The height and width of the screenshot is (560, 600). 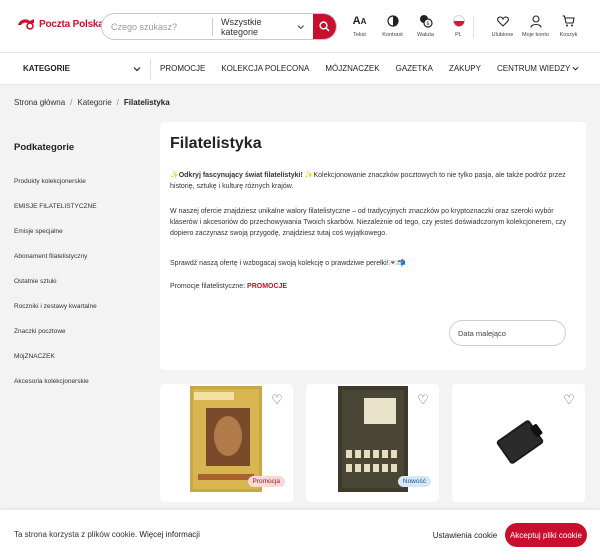 I want to click on tool-label: Kontrast, so click(x=392, y=35).